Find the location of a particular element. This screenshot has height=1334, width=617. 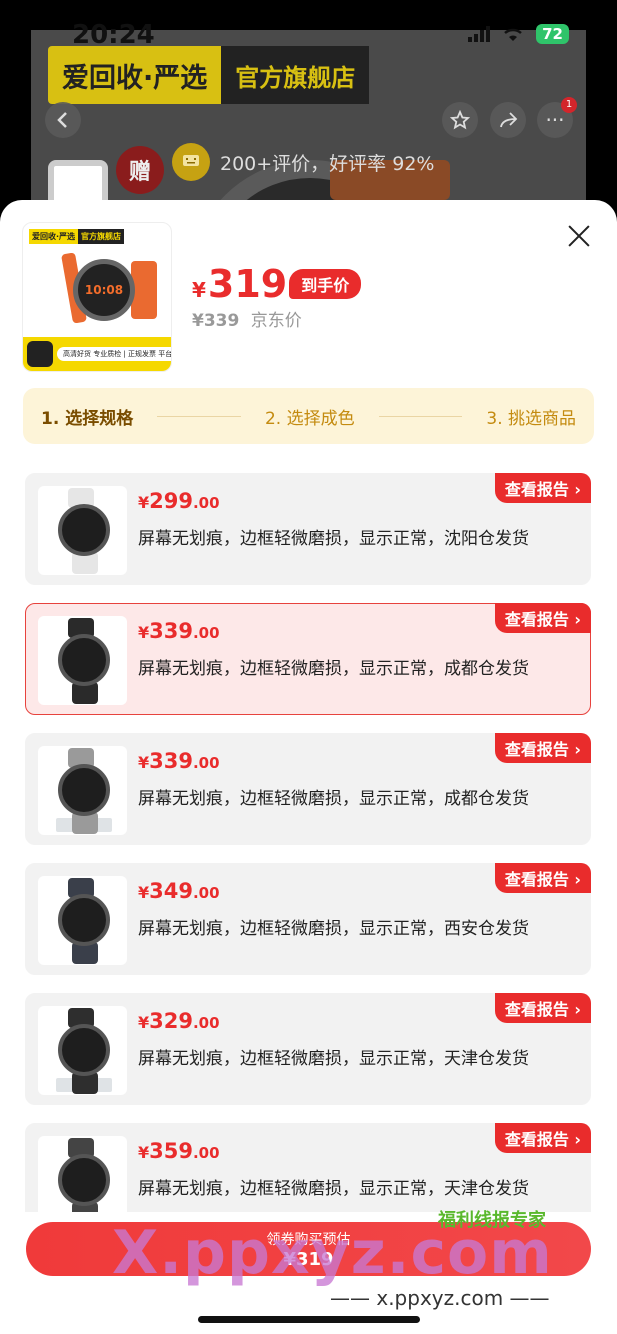

rating-text: 200+评价，好评率 92% is located at coordinates (327, 163).